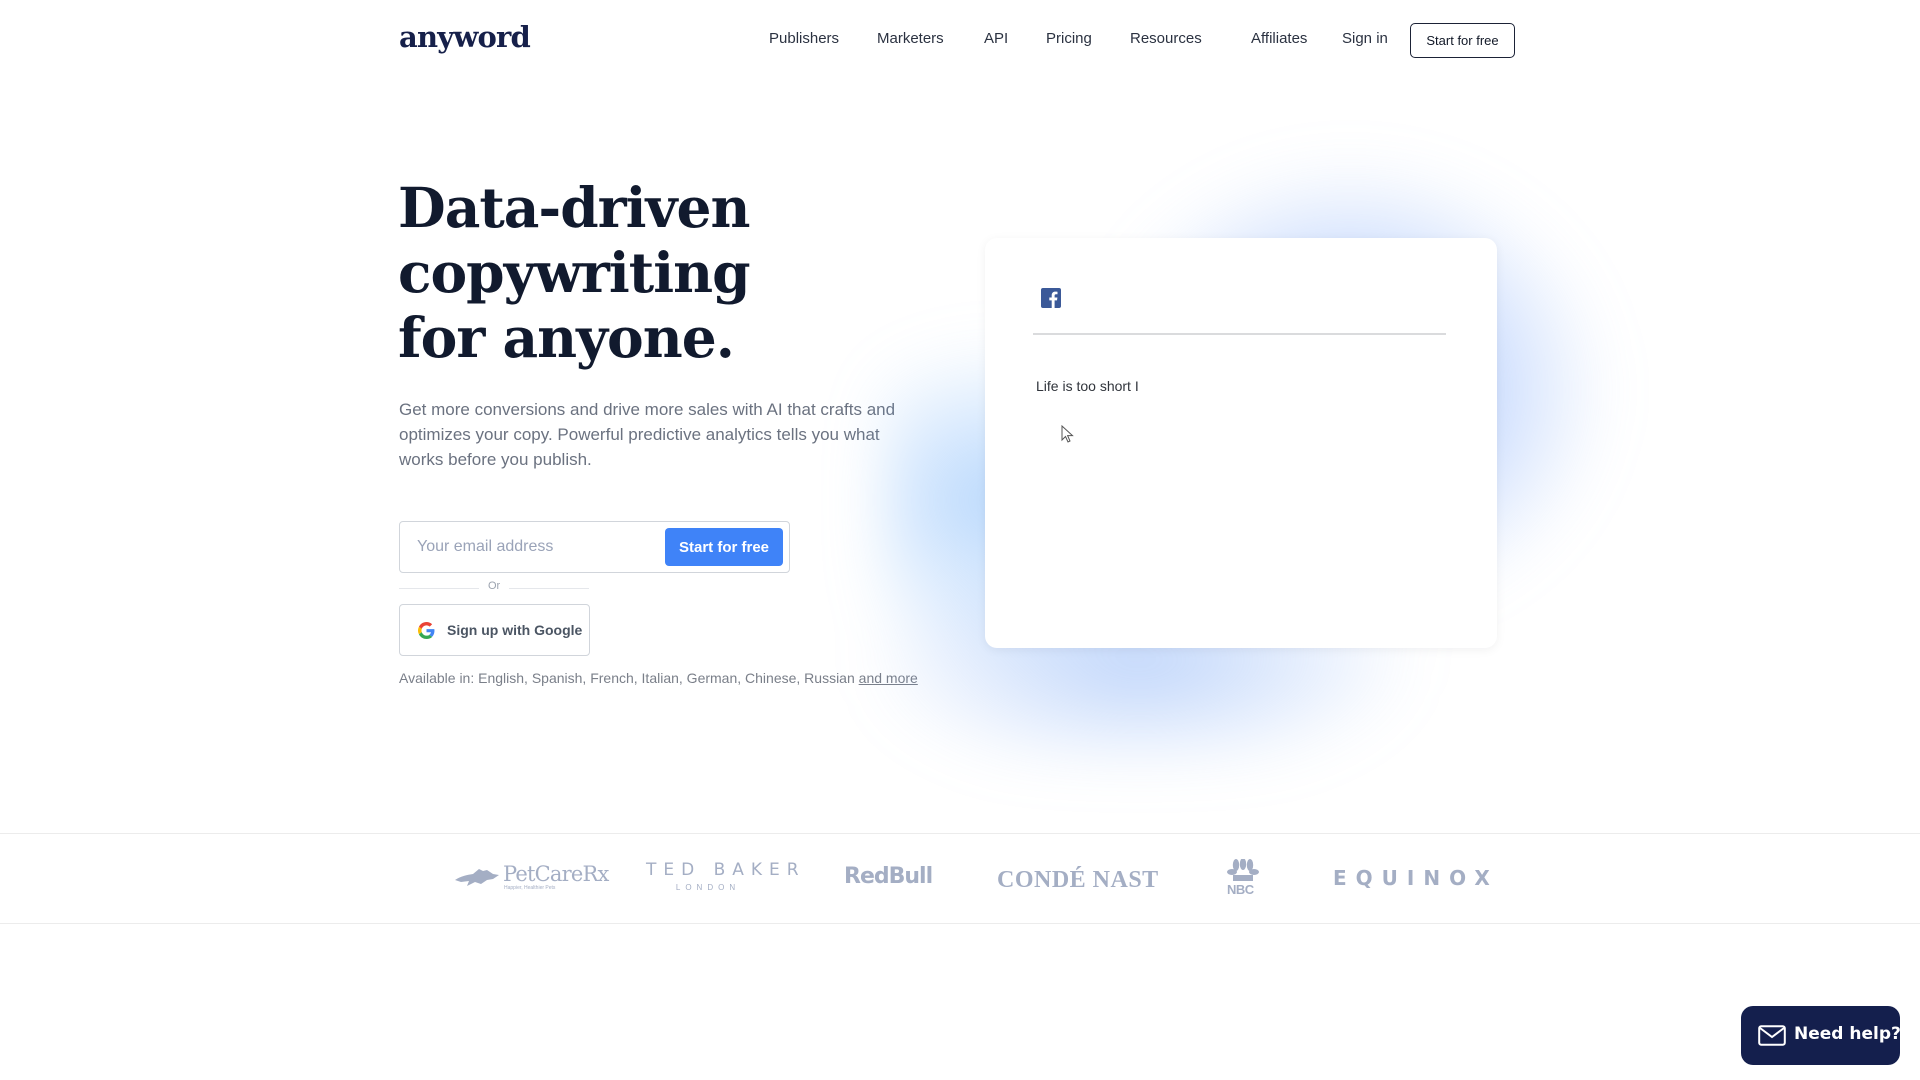 Image resolution: width=1920 pixels, height=1080 pixels. Describe the element at coordinates (1279, 38) in the screenshot. I see `nav-affiliates: Affiliates` at that location.